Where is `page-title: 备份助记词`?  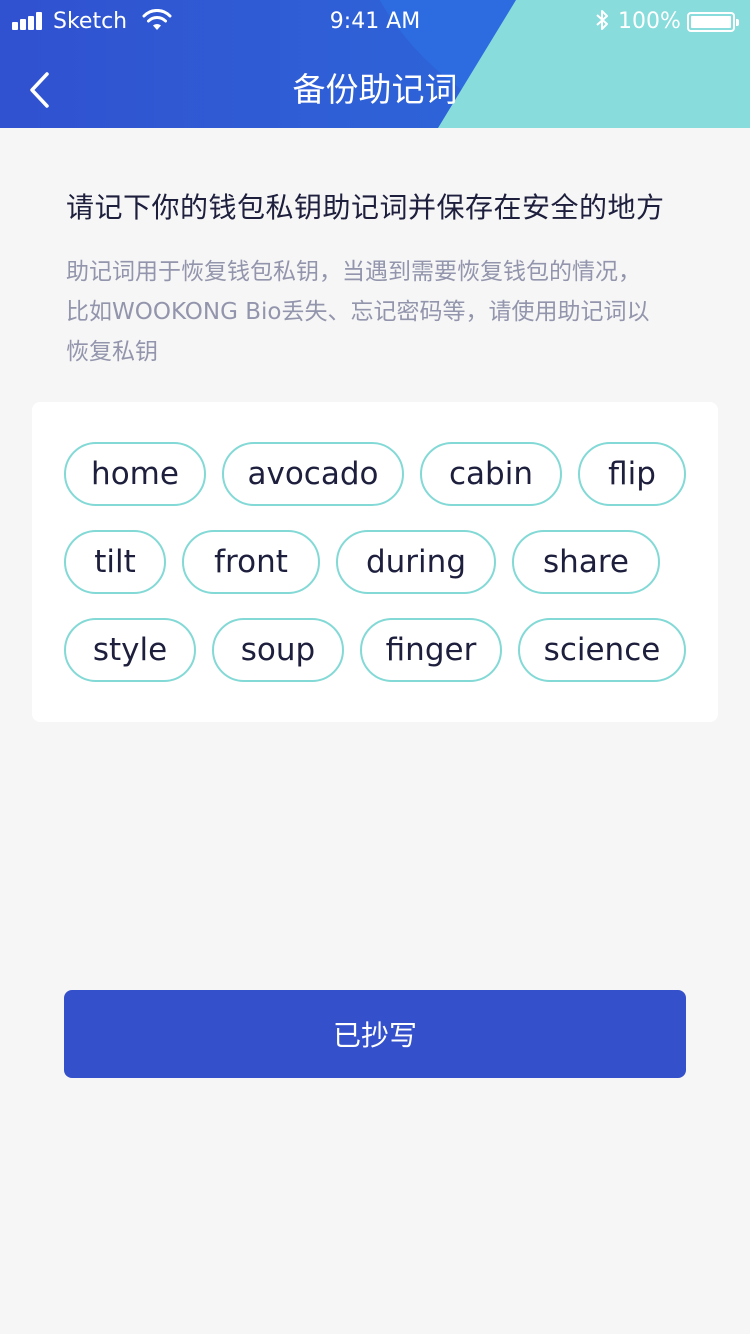
page-title: 备份助记词 is located at coordinates (375, 89).